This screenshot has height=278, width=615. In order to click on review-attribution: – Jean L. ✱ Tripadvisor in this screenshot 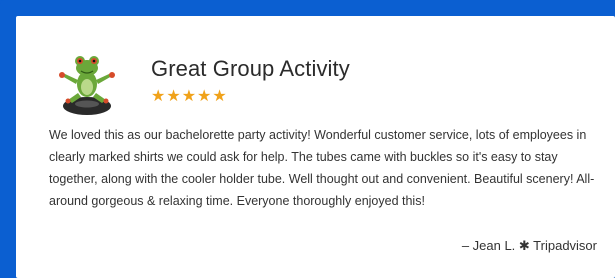, I will do `click(529, 245)`.